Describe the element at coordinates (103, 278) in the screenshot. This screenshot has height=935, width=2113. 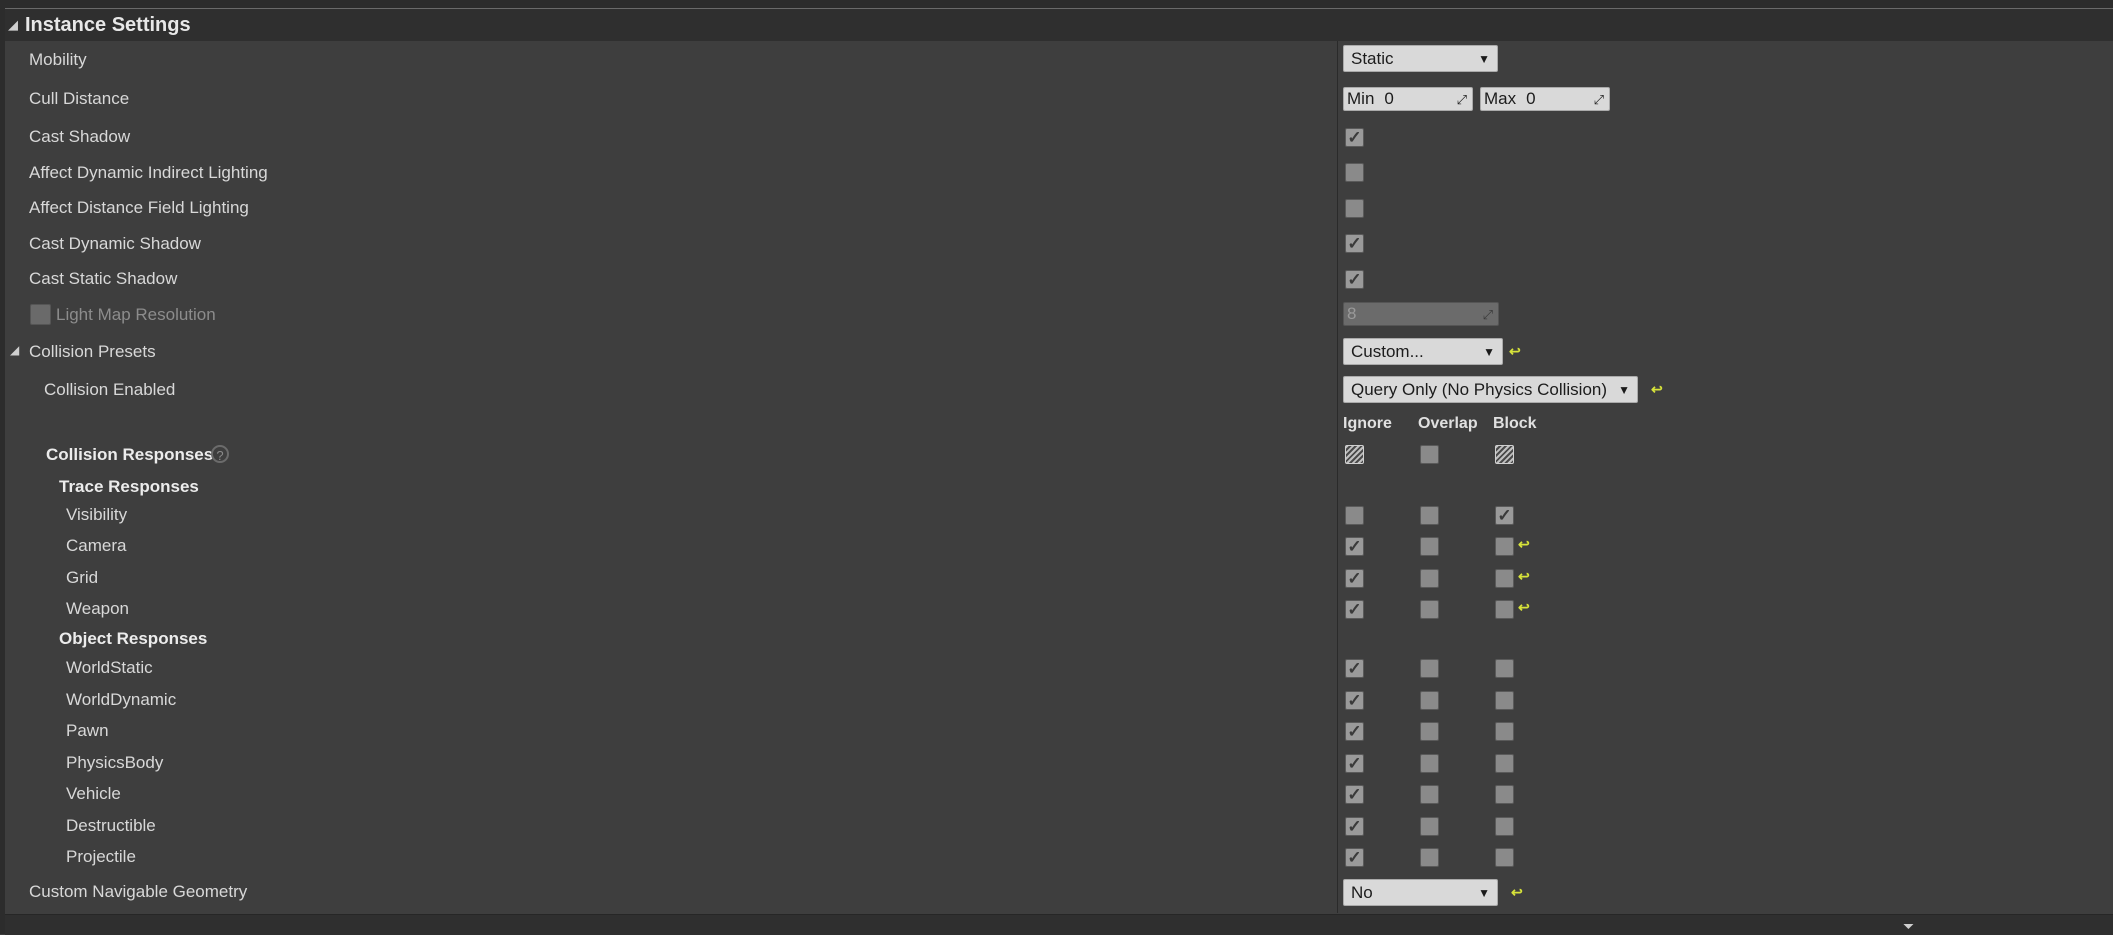
I see `cast-static-shadow-label: Cast Static Shadow` at that location.